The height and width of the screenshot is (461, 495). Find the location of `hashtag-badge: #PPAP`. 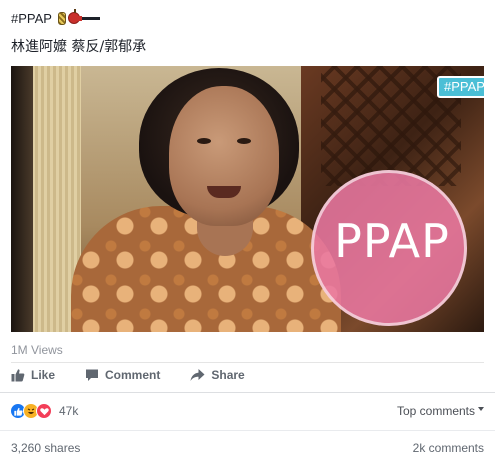

hashtag-badge: #PPAP is located at coordinates (460, 87).